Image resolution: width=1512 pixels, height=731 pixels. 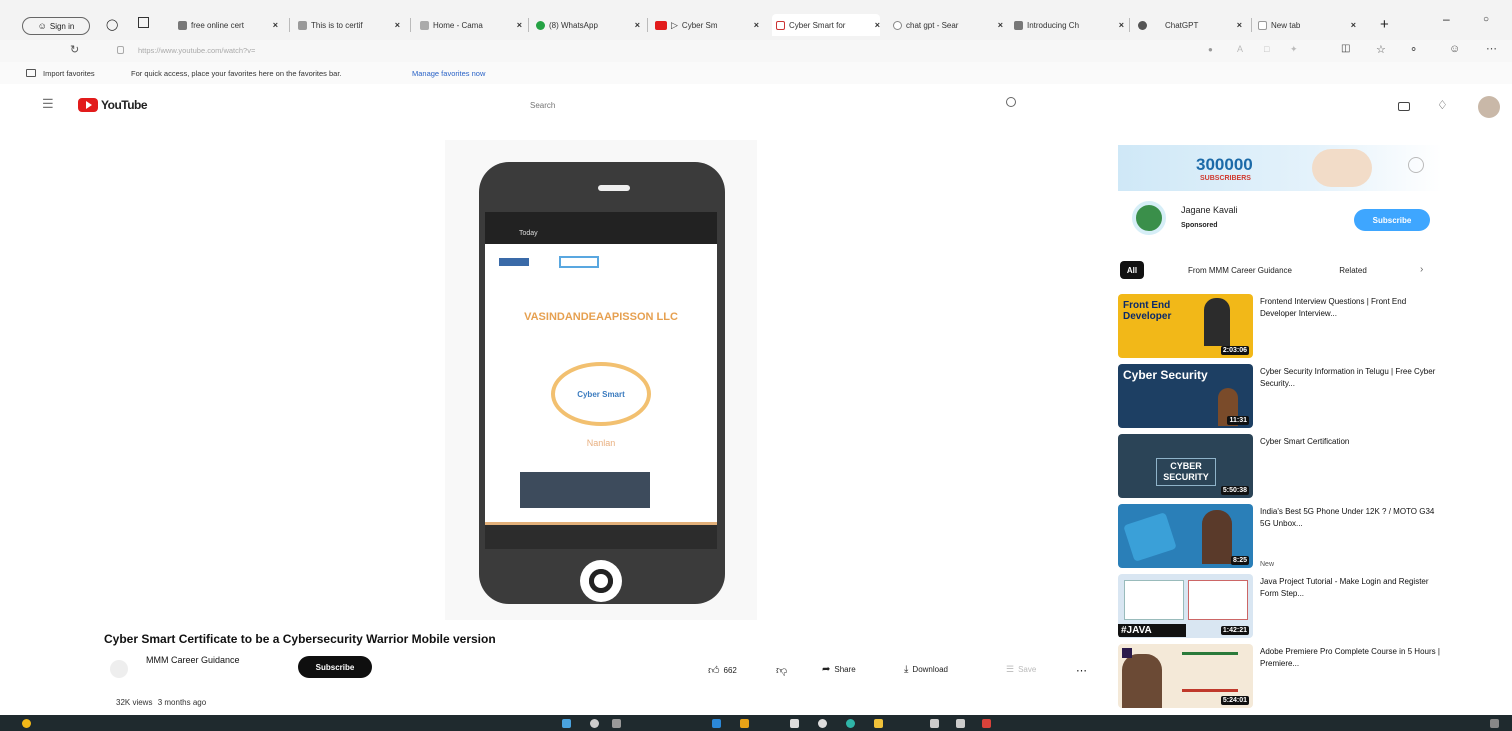 I want to click on channel-avatar, so click(x=119, y=669).